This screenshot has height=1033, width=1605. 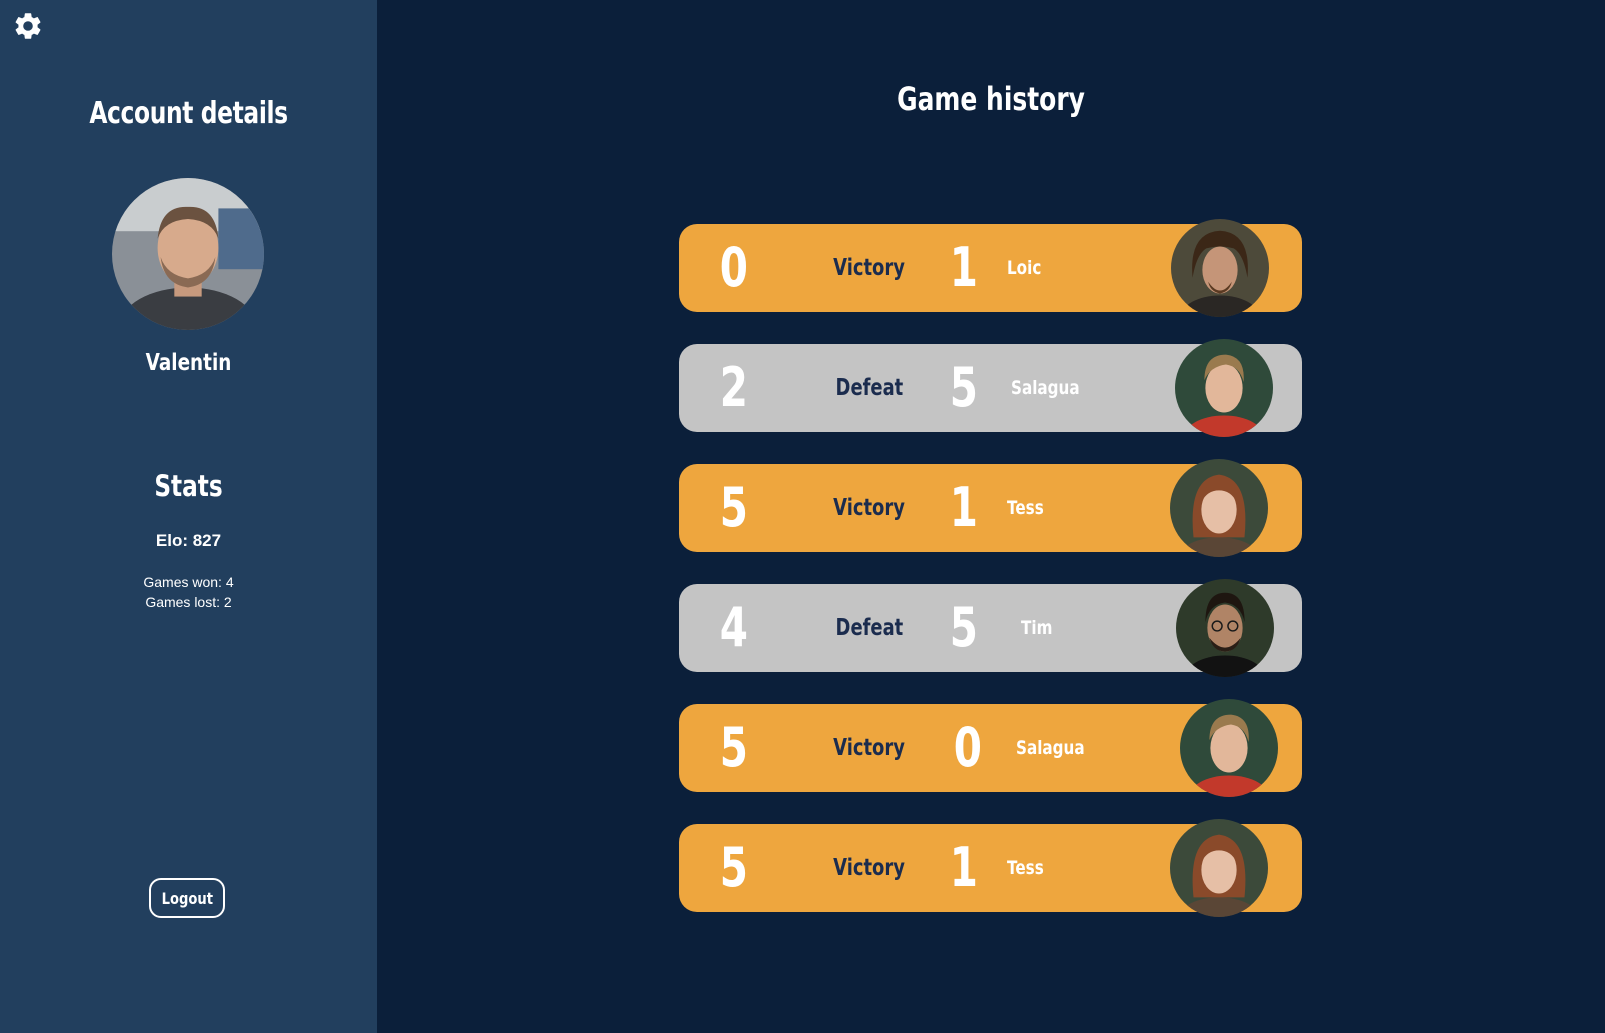 I want to click on gear-icon, so click(x=28, y=26).